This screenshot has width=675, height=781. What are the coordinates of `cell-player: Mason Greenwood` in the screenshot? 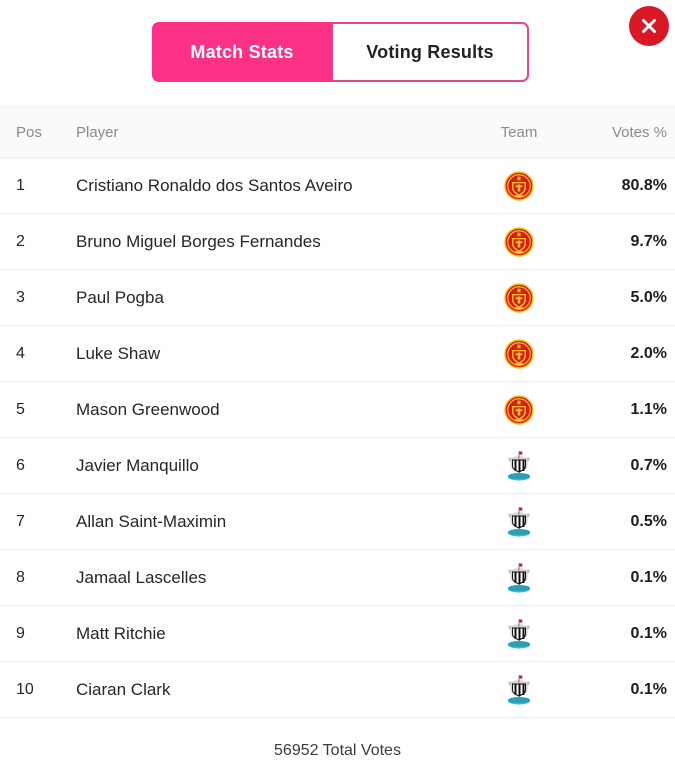 It's located at (148, 409).